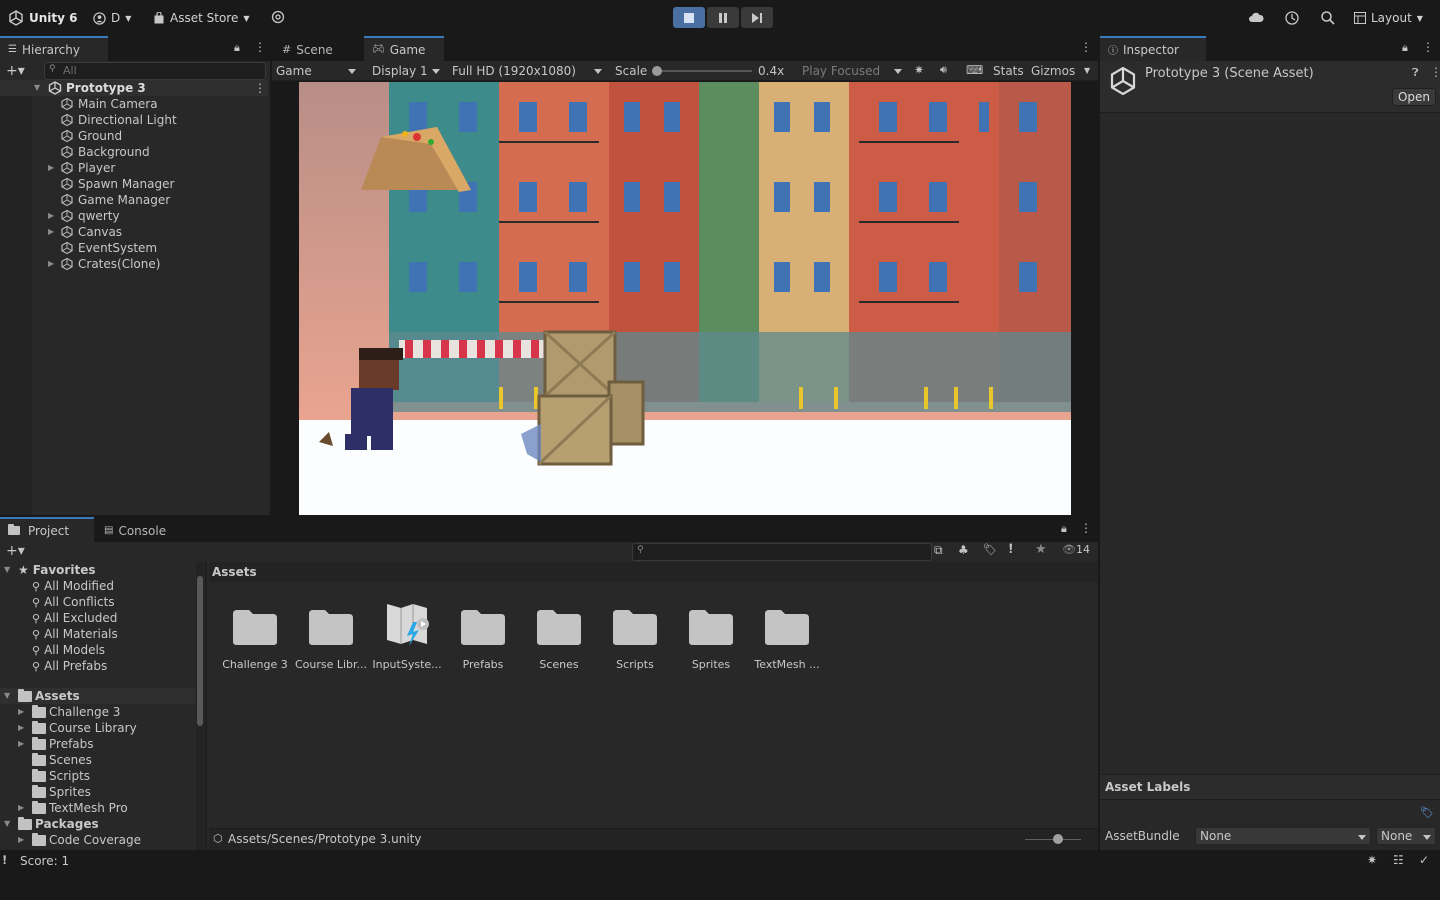 The image size is (1440, 900). What do you see at coordinates (134, 136) in the screenshot?
I see `hierarchy-item: Ground` at bounding box center [134, 136].